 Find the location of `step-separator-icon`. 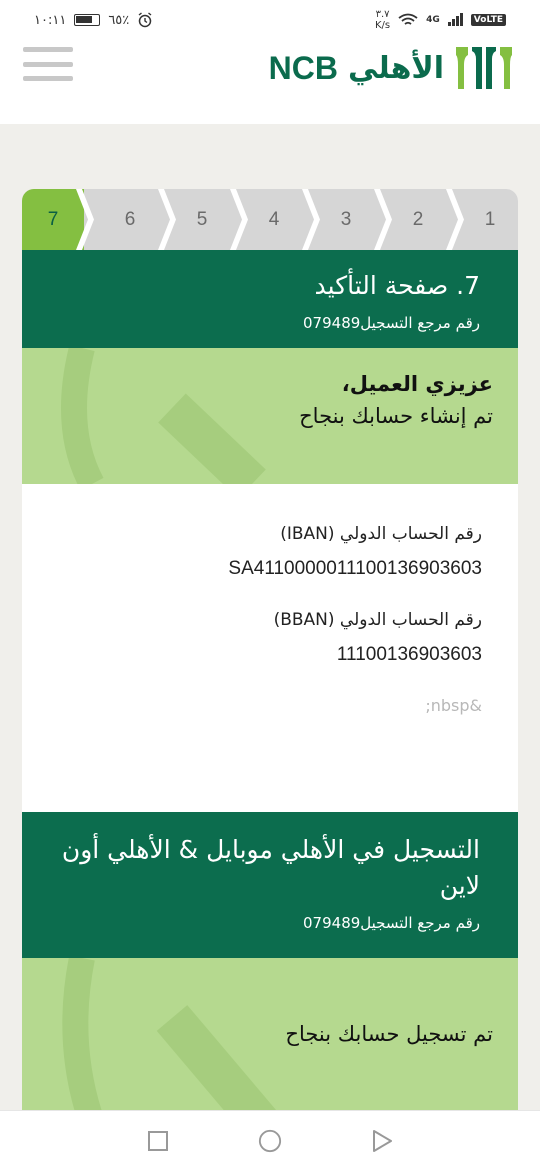

step-separator-icon is located at coordinates (85, 219).